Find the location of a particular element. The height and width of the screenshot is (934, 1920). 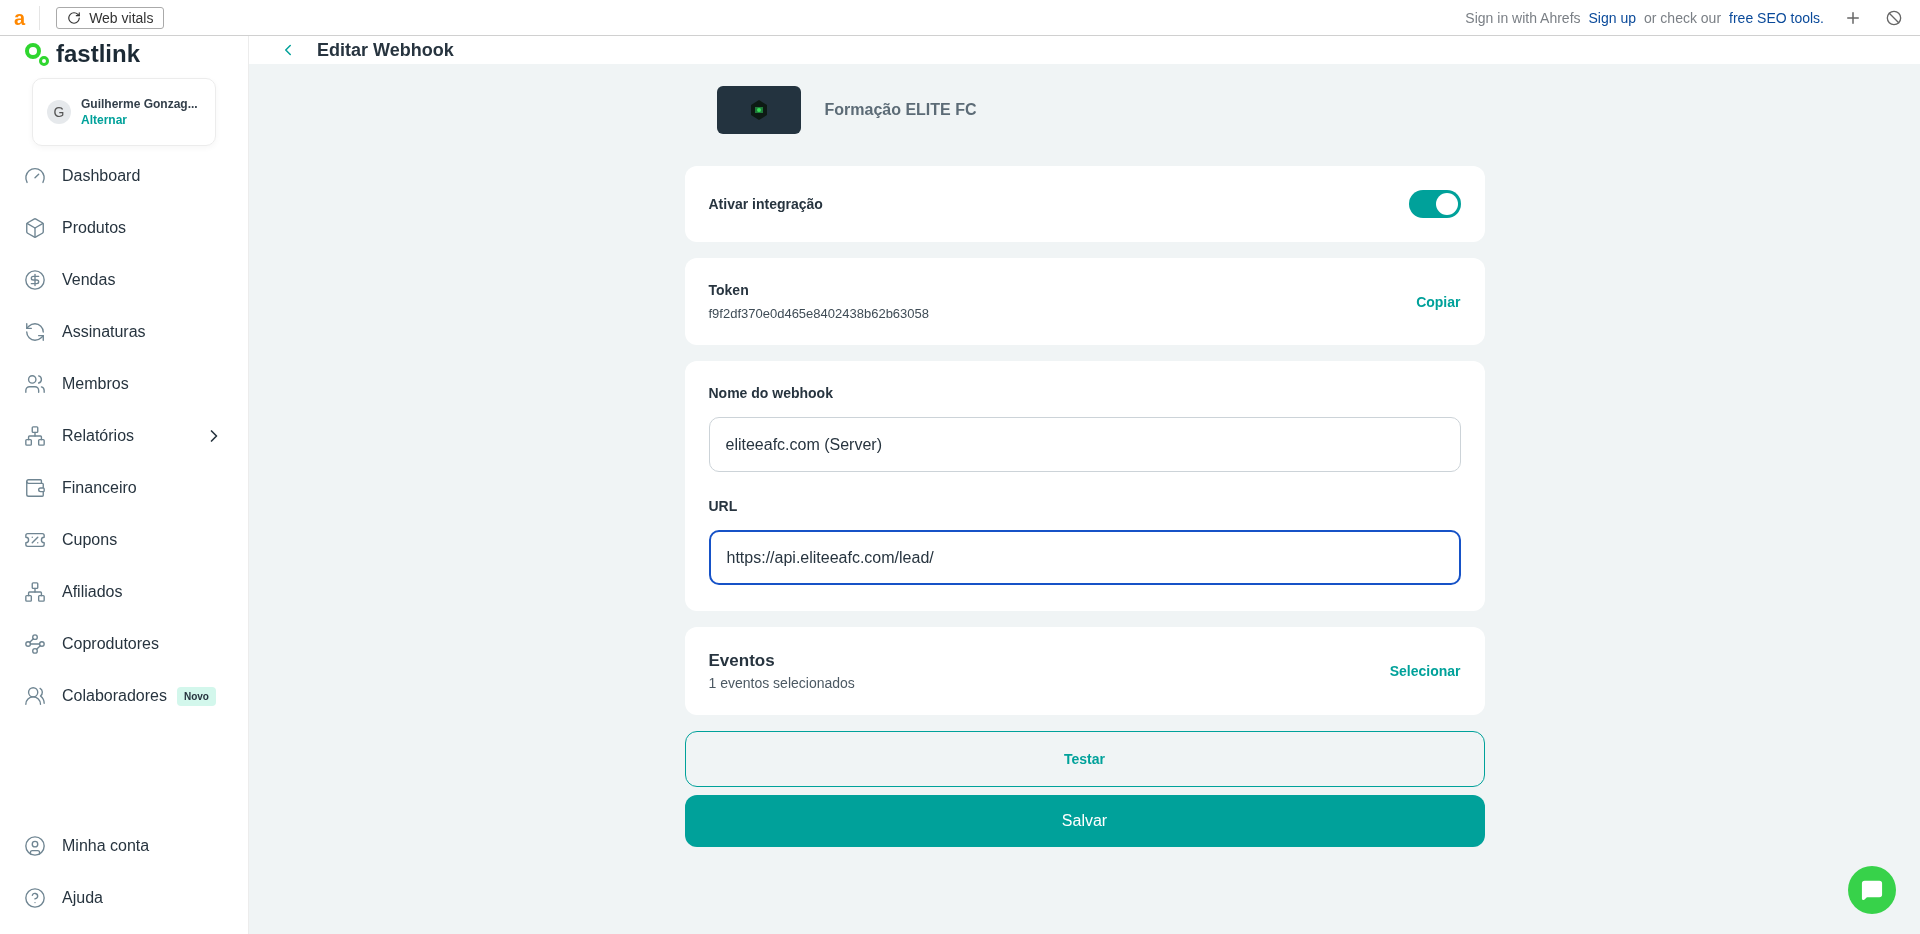

brand-logo-icon is located at coordinates (37, 54).